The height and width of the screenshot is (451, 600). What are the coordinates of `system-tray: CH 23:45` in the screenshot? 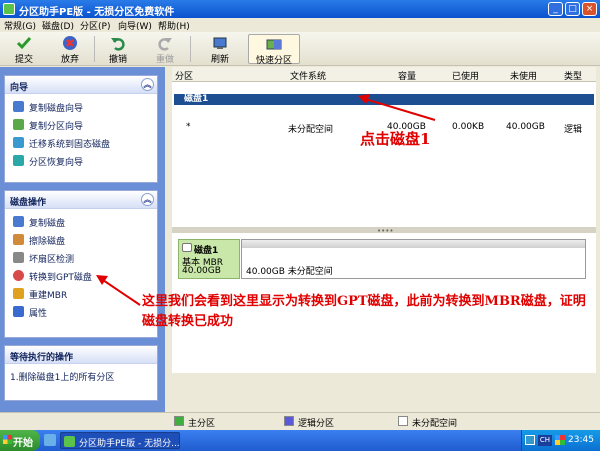 It's located at (560, 440).